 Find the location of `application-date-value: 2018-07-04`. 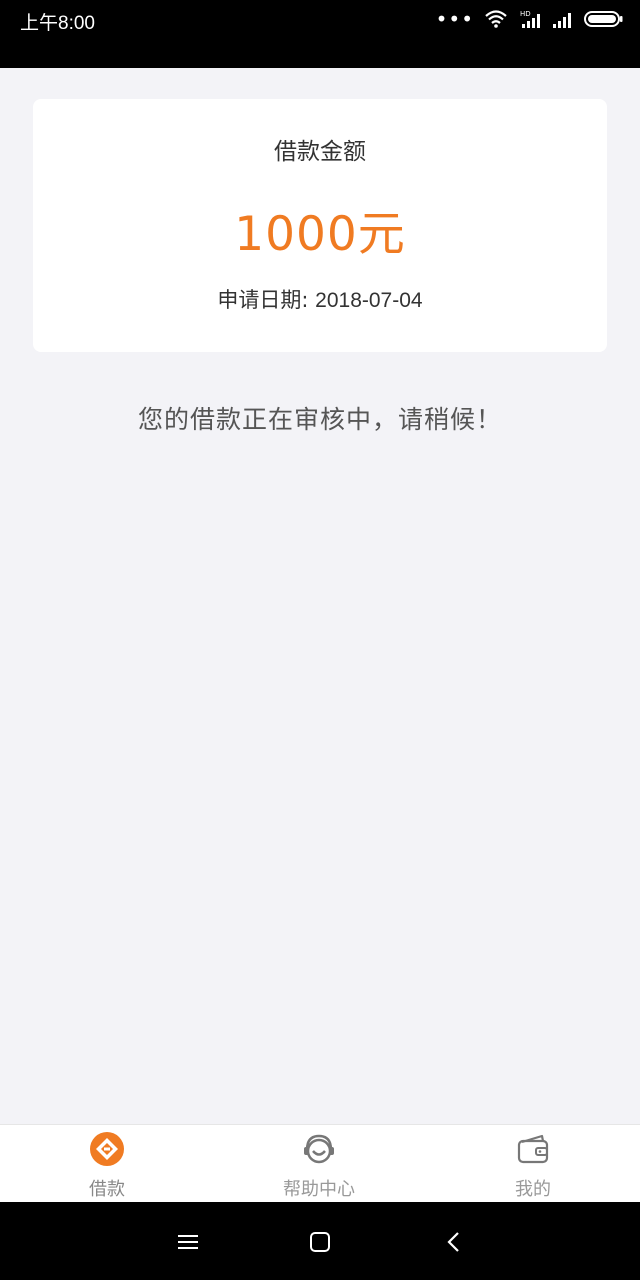

application-date-value: 2018-07-04 is located at coordinates (369, 300).